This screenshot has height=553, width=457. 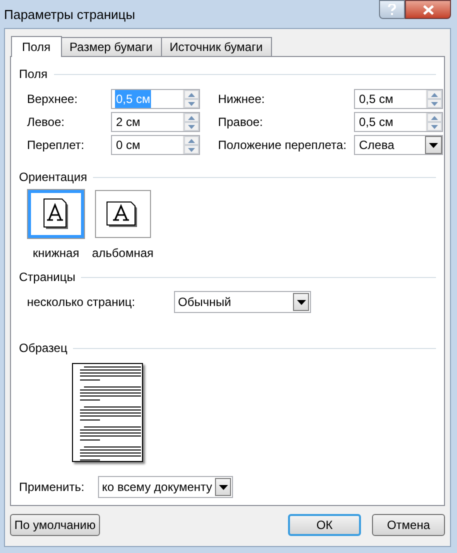 What do you see at coordinates (56, 253) in the screenshot?
I see `orientation-label: книжная` at bounding box center [56, 253].